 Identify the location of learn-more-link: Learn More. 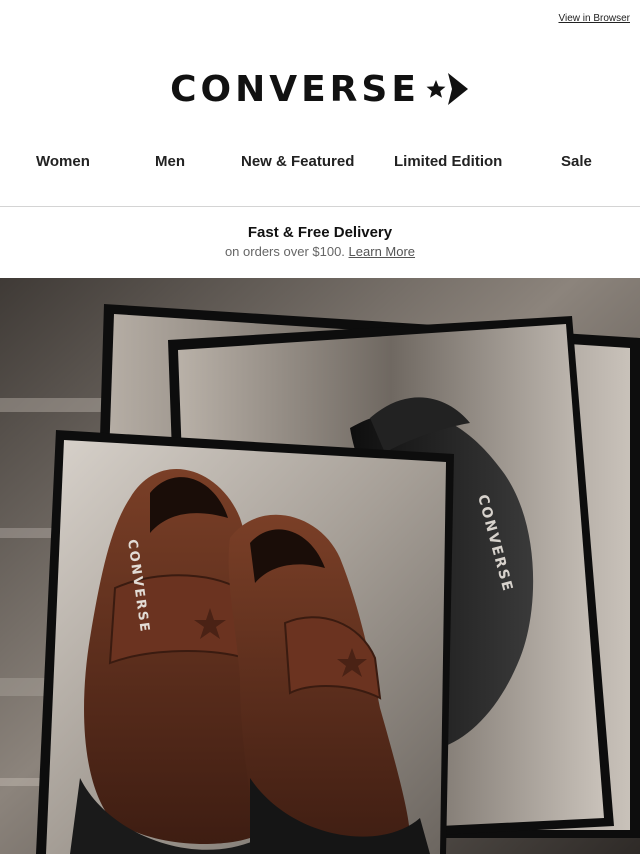
(382, 251).